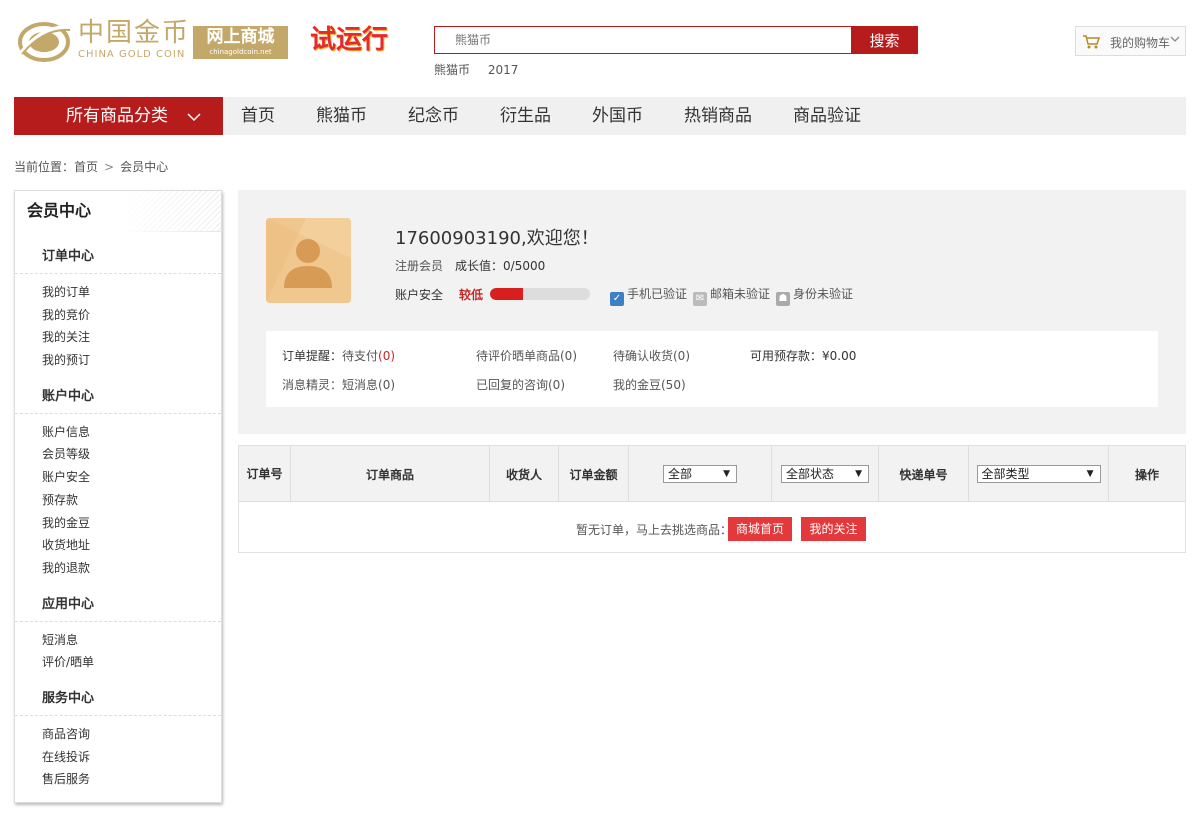 This screenshot has height=817, width=1200. I want to click on sidebar-item-address: 收货地址, so click(118, 545).